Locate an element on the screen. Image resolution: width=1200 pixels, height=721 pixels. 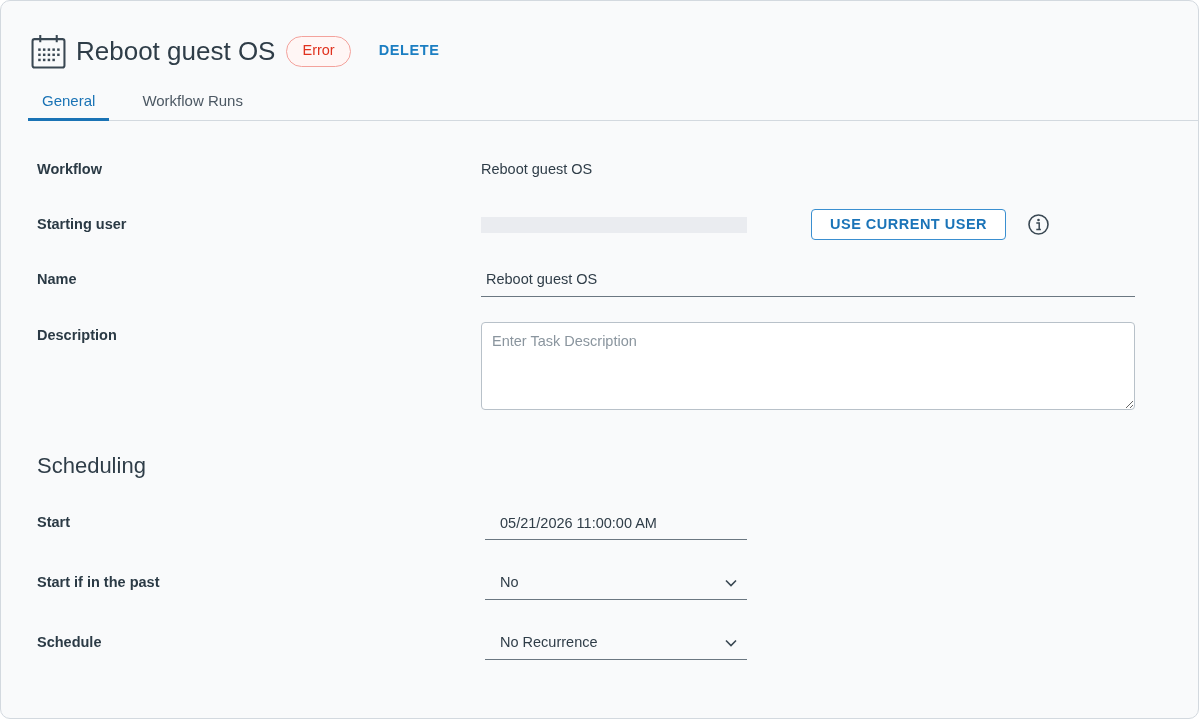
calendar-icon is located at coordinates (48, 51).